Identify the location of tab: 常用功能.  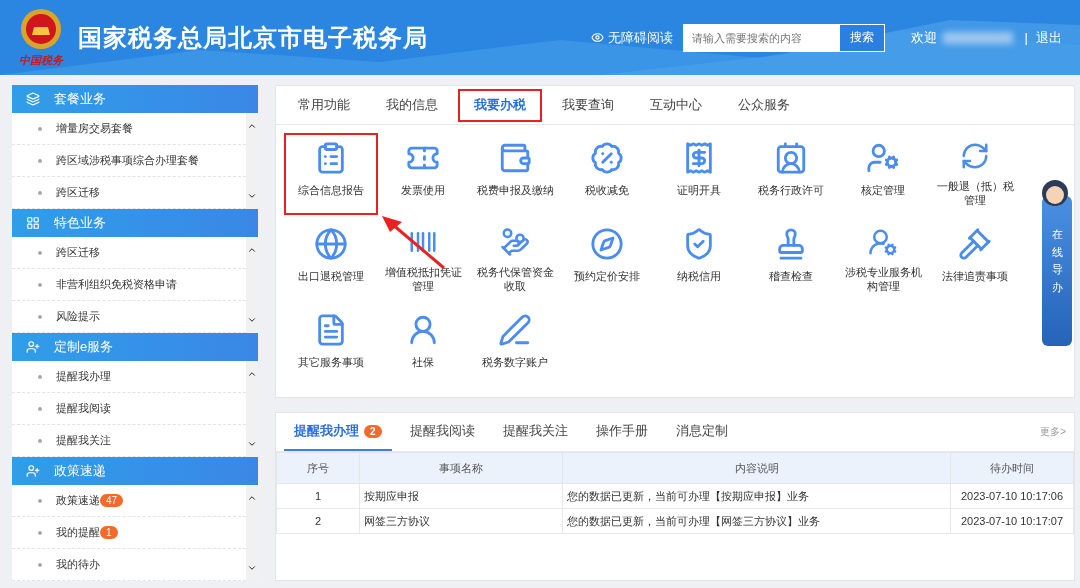
(324, 105).